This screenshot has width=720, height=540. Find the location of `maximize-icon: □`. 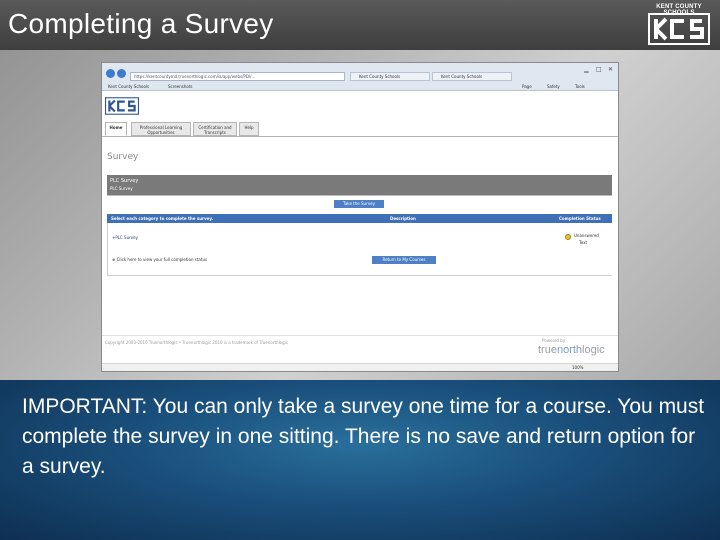

maximize-icon: □ is located at coordinates (599, 69).